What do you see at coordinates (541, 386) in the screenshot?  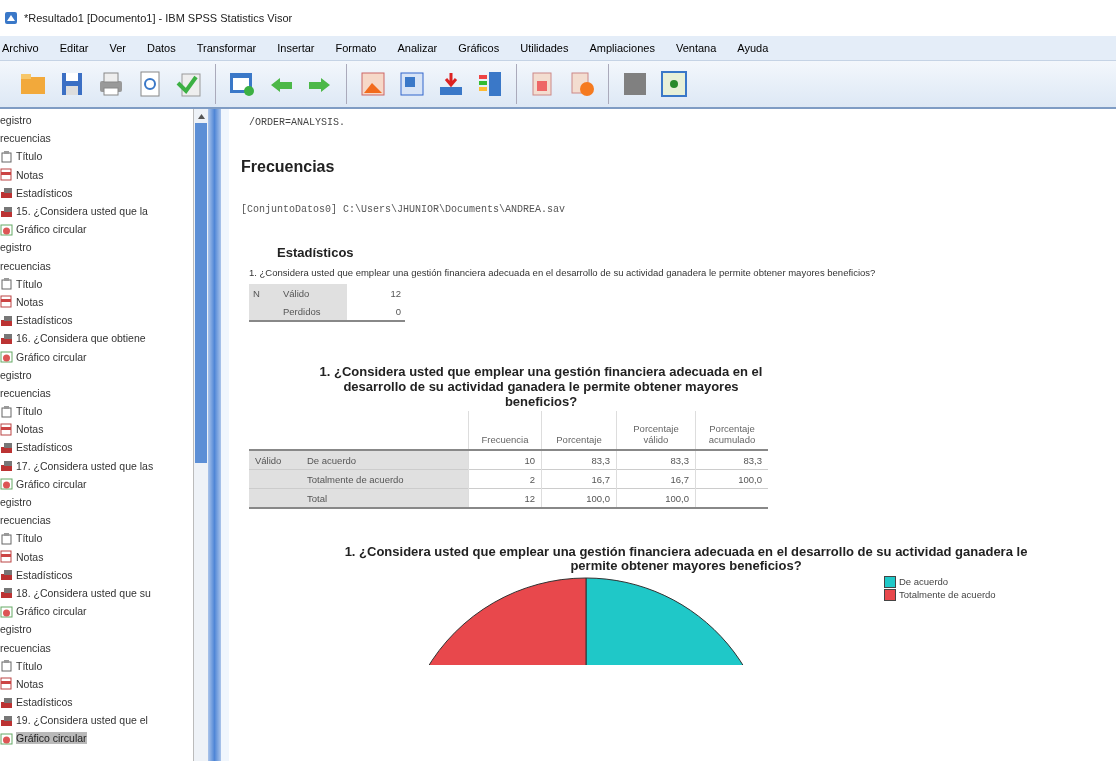 I see `table-title: 1. ¿Considera usted que emplear una gestión financiera adecuada en el desarrollo de su actividad ganadera le permite obtener mayores beneficios?` at bounding box center [541, 386].